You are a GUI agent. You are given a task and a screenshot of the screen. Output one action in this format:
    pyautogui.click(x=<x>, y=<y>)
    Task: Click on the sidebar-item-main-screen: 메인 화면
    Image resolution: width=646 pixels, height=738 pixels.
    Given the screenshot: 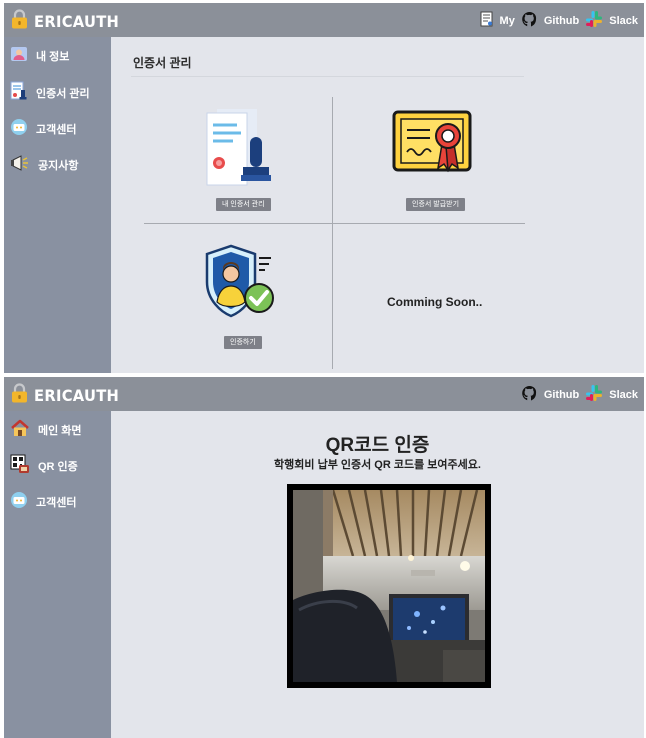 What is the action you would take?
    pyautogui.click(x=46, y=430)
    